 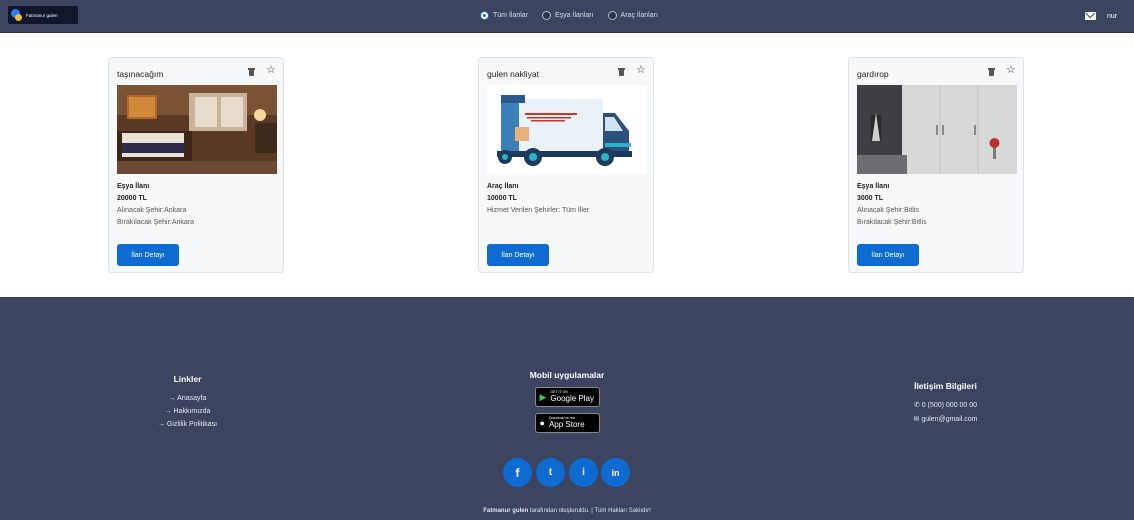 I want to click on google-play-button: ▶ GET IT ON Google Play, so click(x=567, y=397).